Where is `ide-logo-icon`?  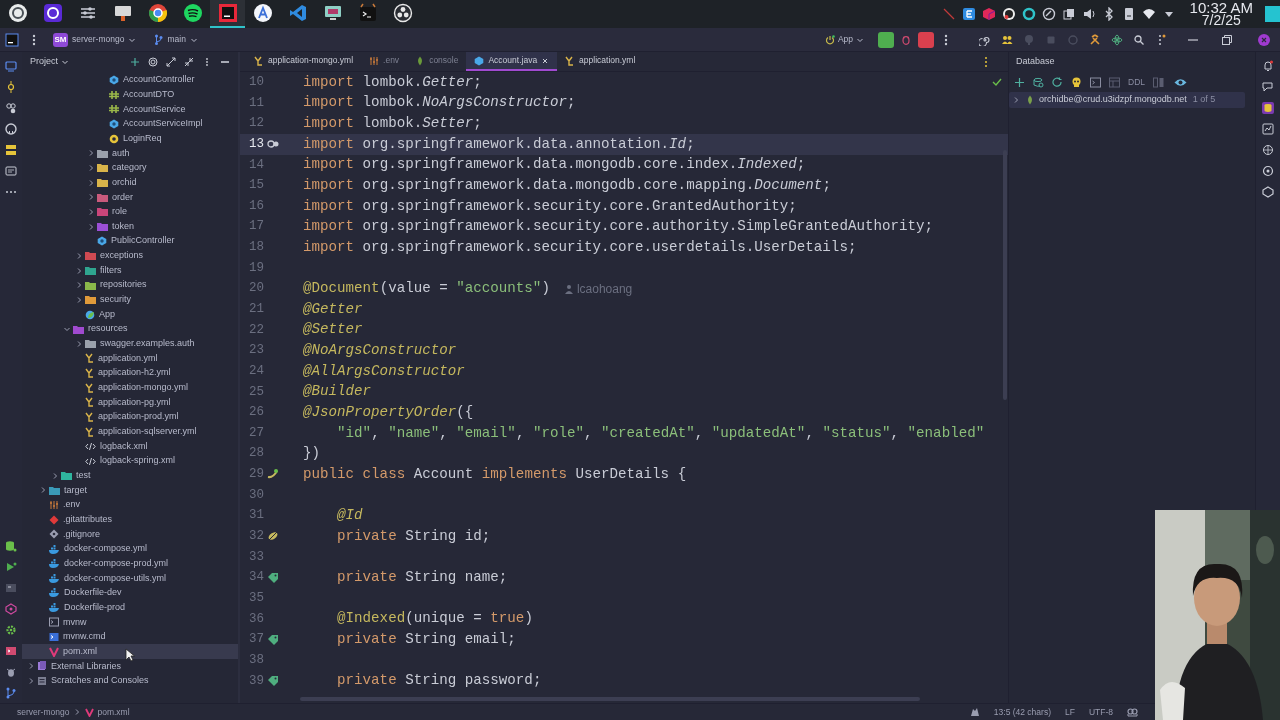 ide-logo-icon is located at coordinates (12, 39).